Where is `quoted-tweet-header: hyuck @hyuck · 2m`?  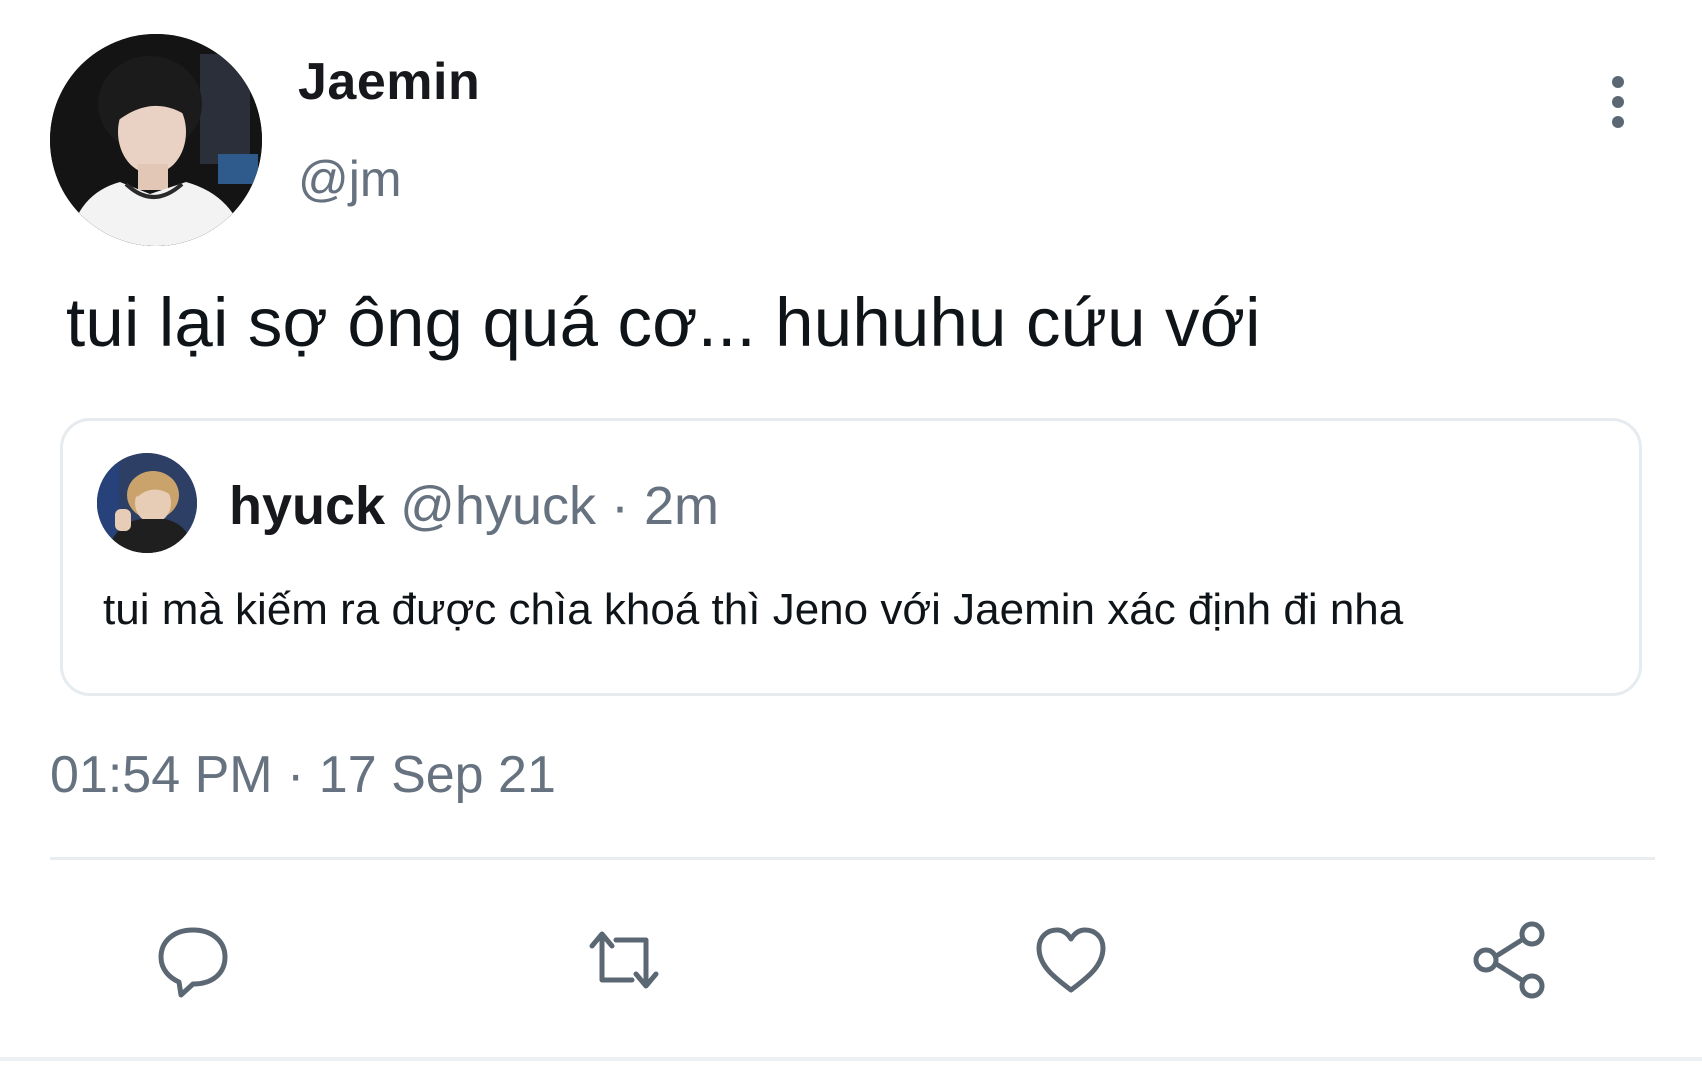 quoted-tweet-header: hyuck @hyuck · 2m is located at coordinates (474, 506).